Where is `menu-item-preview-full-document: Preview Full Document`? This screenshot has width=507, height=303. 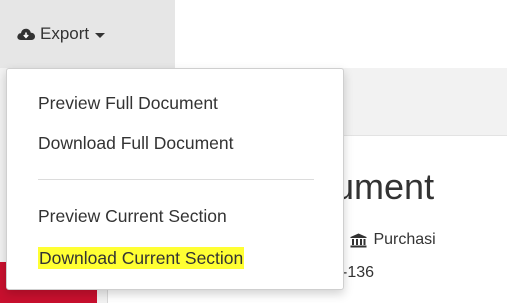 menu-item-preview-full-document: Preview Full Document is located at coordinates (175, 103).